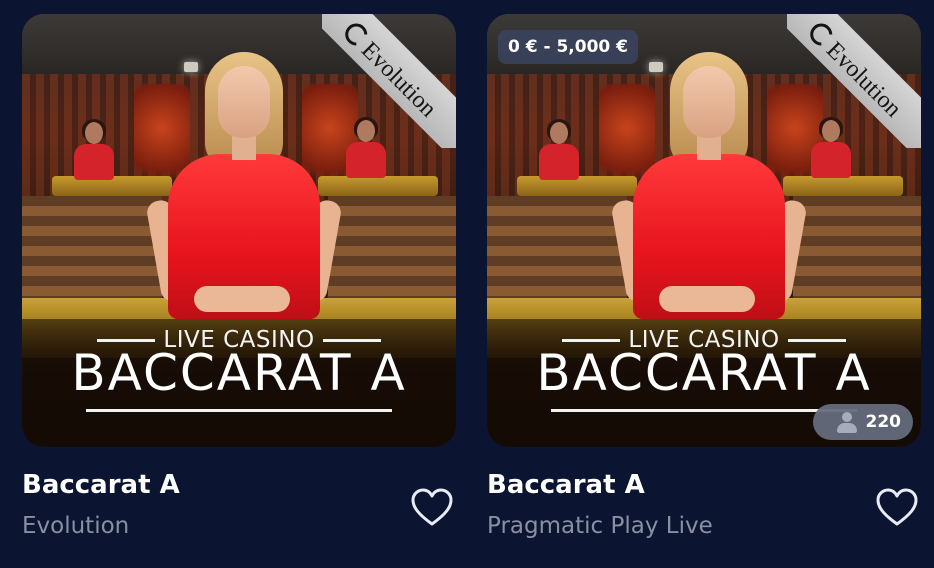 Image resolution: width=934 pixels, height=568 pixels. What do you see at coordinates (883, 422) in the screenshot?
I see `players-count: 220` at bounding box center [883, 422].